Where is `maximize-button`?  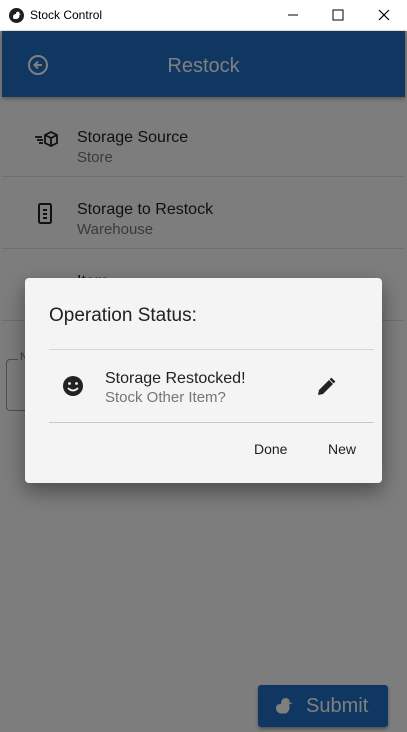
maximize-button is located at coordinates (338, 15).